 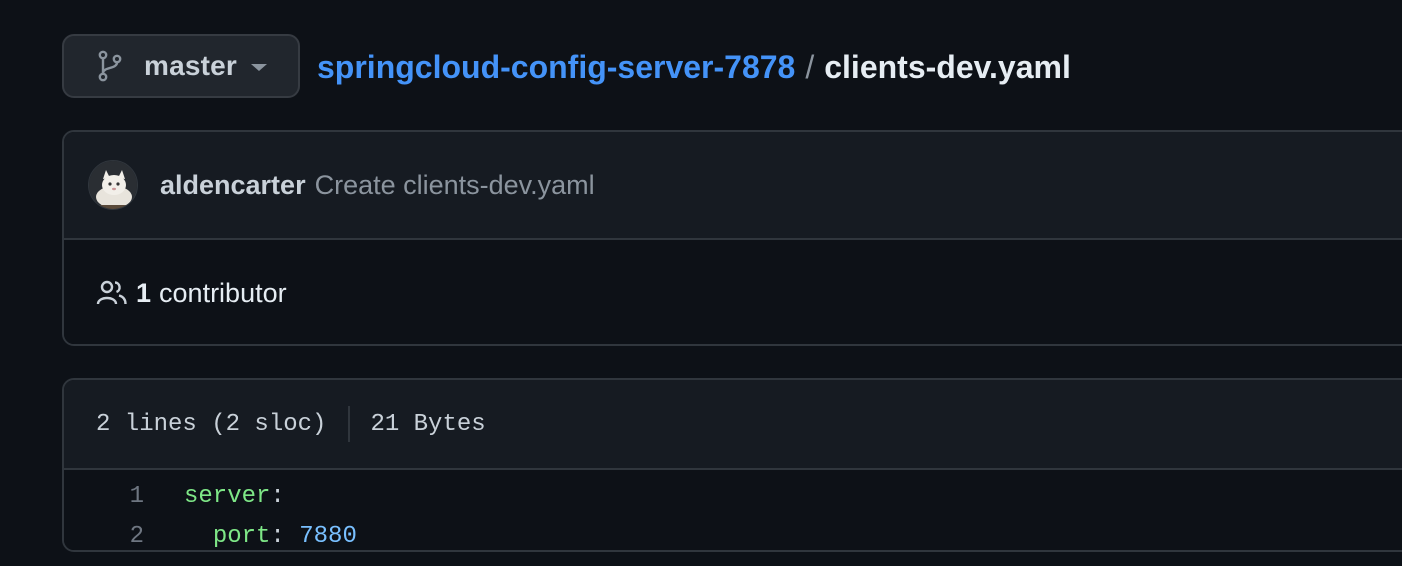 I want to click on repo-link: springcloud-config-server-7878, so click(x=556, y=67).